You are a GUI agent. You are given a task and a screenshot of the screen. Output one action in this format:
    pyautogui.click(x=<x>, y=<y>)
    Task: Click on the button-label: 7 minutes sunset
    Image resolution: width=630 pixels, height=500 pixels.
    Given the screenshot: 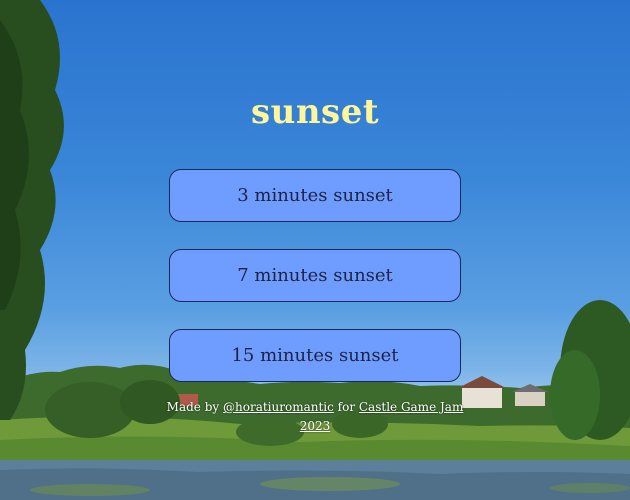 What is the action you would take?
    pyautogui.click(x=315, y=275)
    